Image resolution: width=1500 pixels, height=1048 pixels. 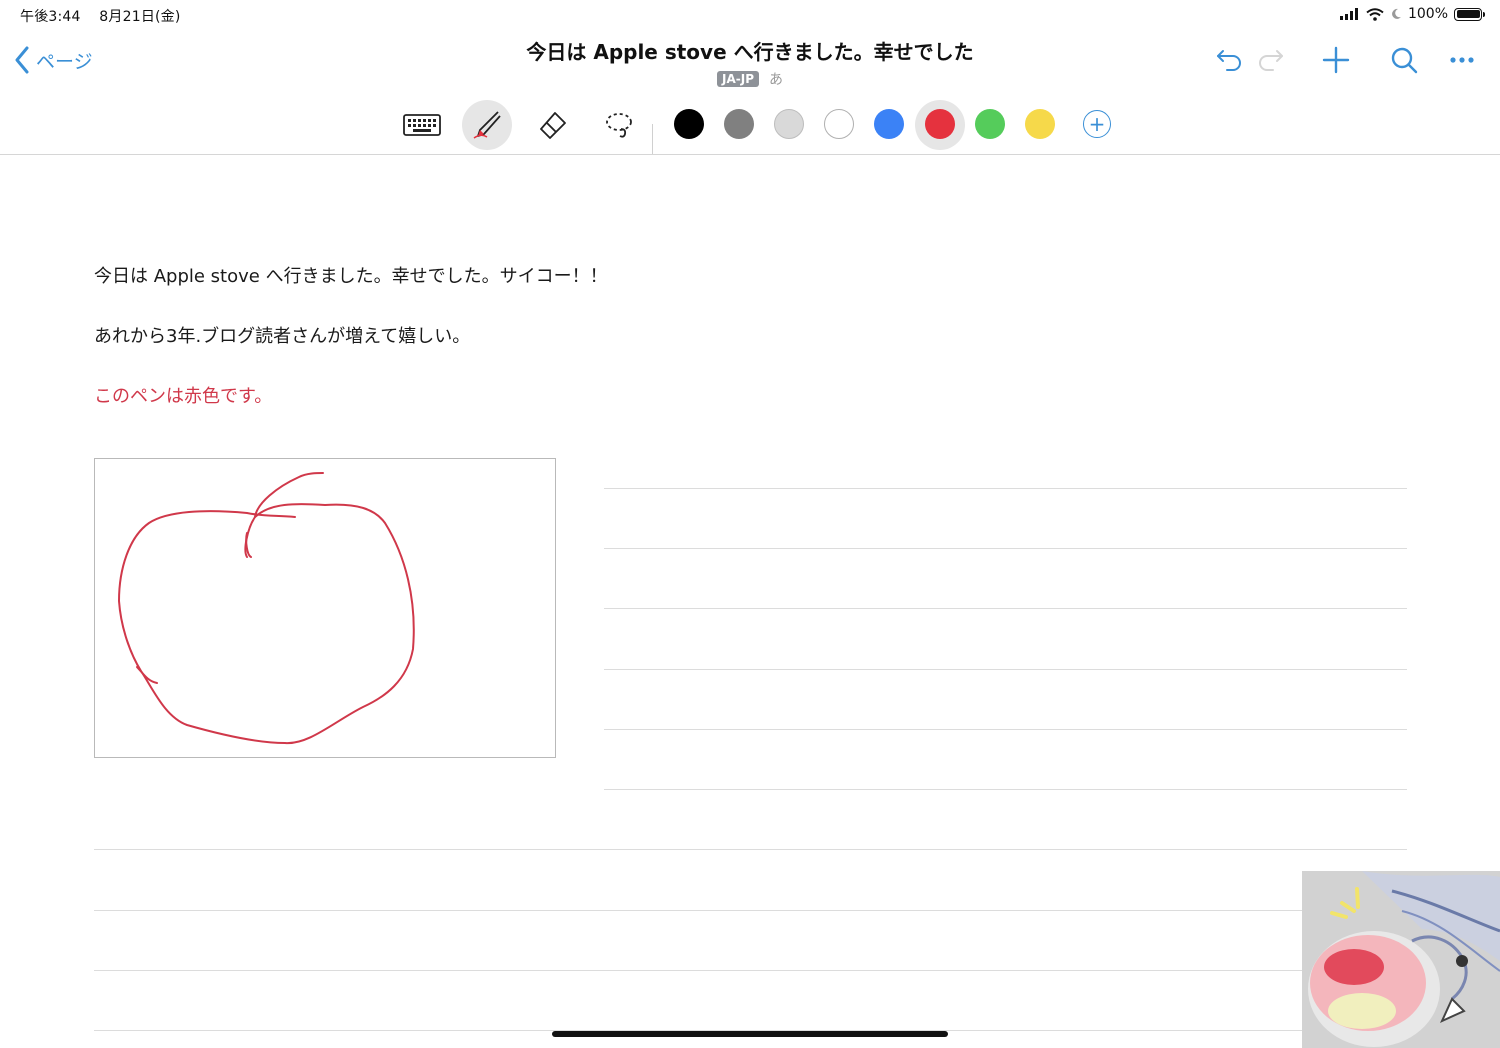 I want to click on lasso-icon, so click(x=619, y=125).